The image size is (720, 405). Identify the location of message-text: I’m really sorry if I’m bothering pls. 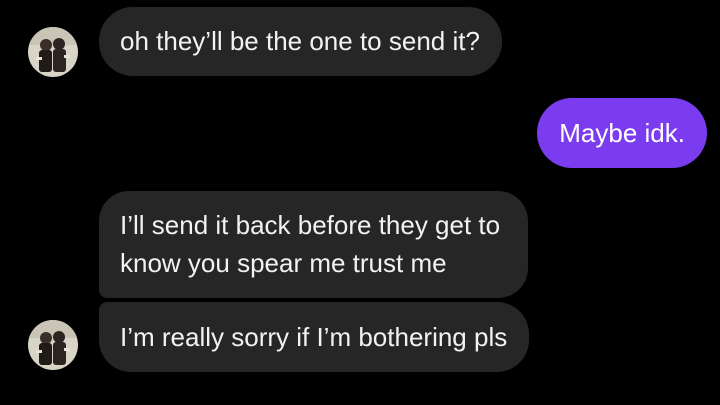
(314, 337).